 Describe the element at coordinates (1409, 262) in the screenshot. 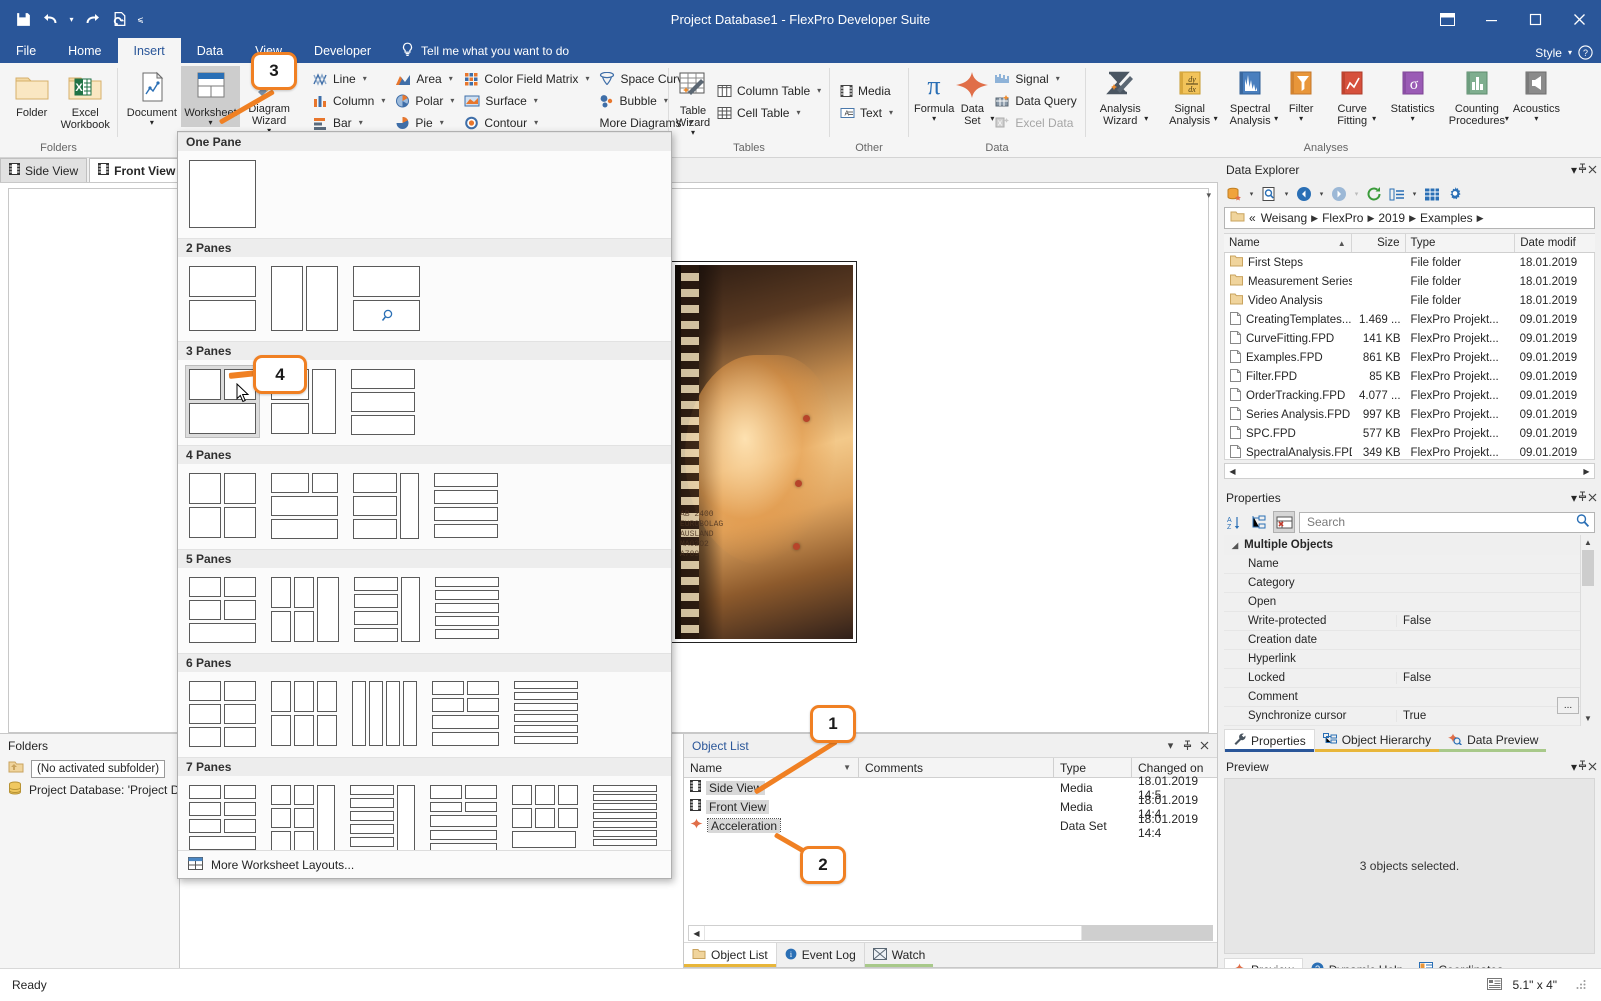

I see `table-row: First Steps File folder 18.01.2019` at that location.